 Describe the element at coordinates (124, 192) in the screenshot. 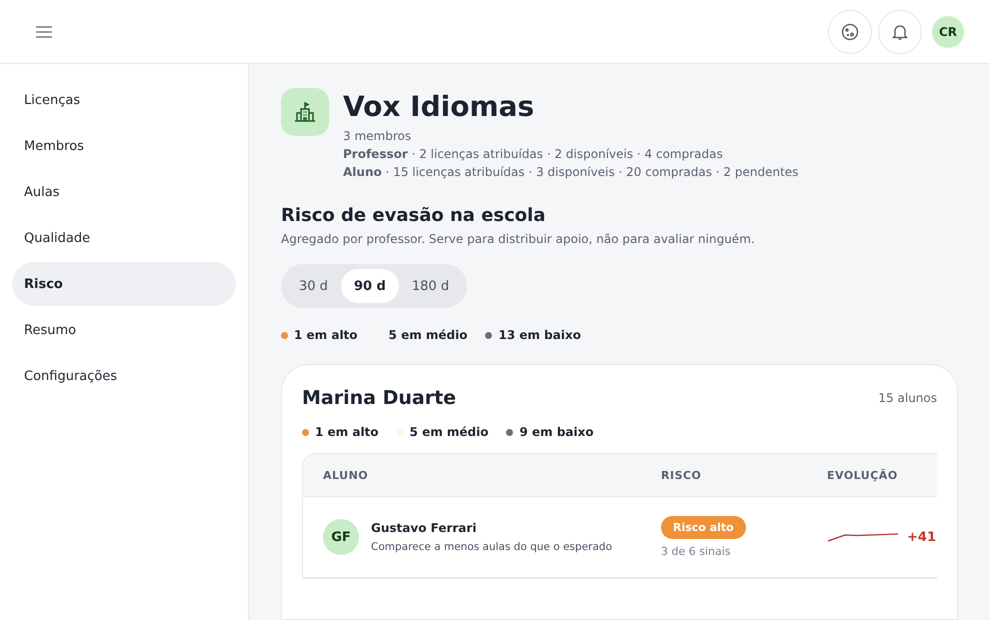

I see `sidebar-item: Aulas` at that location.